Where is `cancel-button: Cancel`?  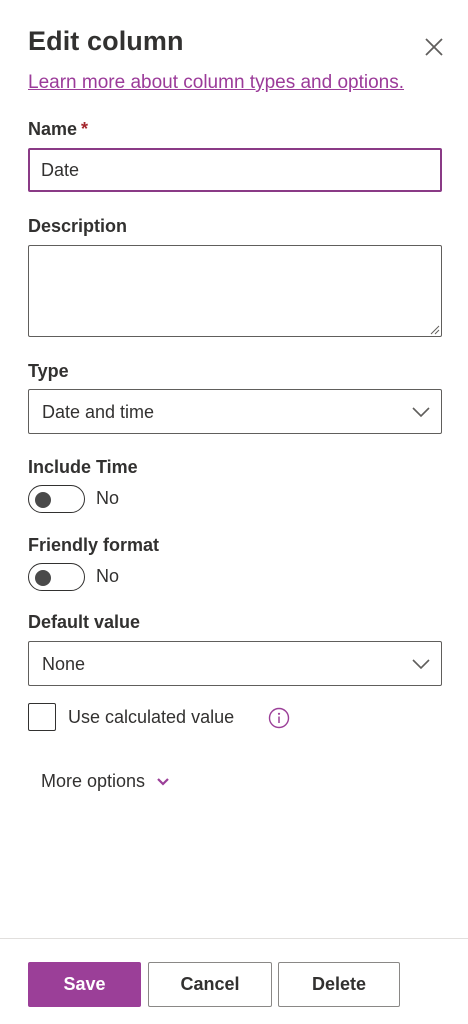
cancel-button: Cancel is located at coordinates (210, 984).